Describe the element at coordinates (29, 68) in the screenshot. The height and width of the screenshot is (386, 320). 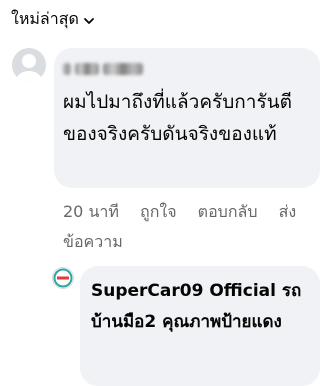
I see `default-avatar-icon` at that location.